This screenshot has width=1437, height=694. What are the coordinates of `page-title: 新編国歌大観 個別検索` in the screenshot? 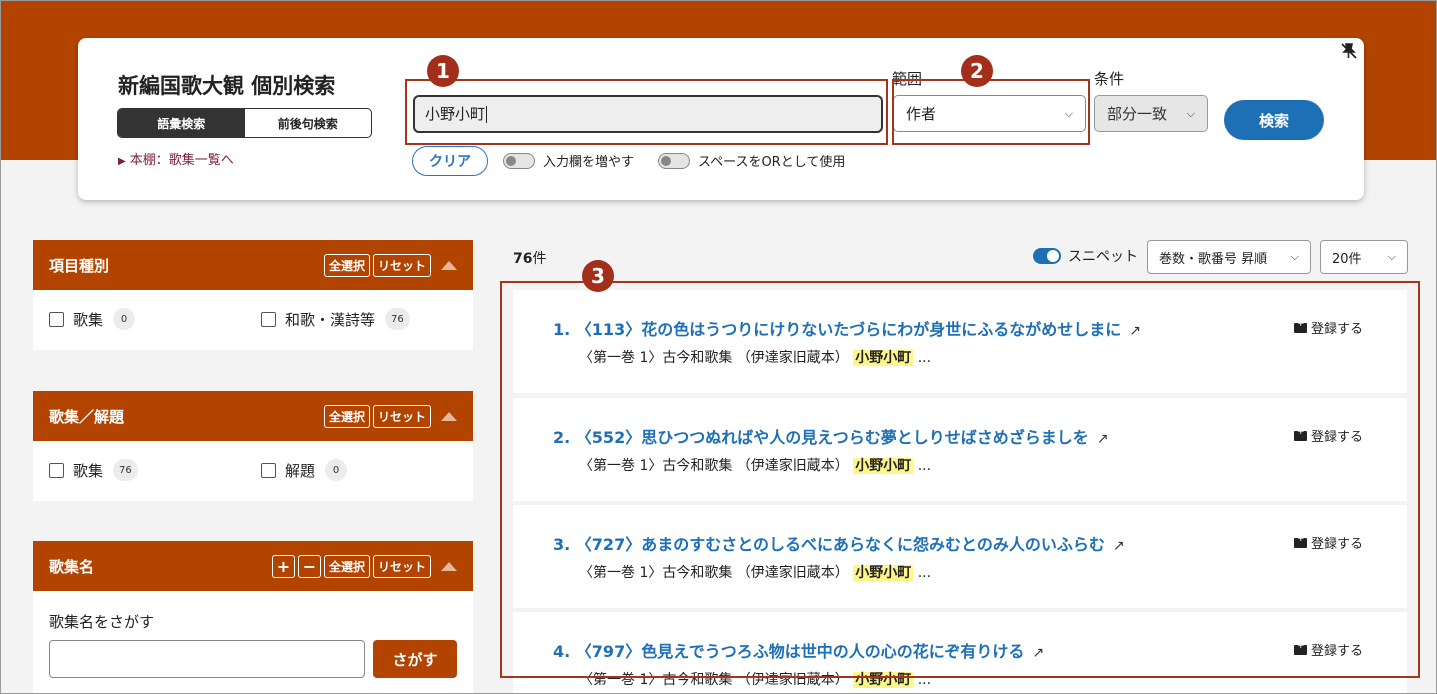 It's located at (227, 86).